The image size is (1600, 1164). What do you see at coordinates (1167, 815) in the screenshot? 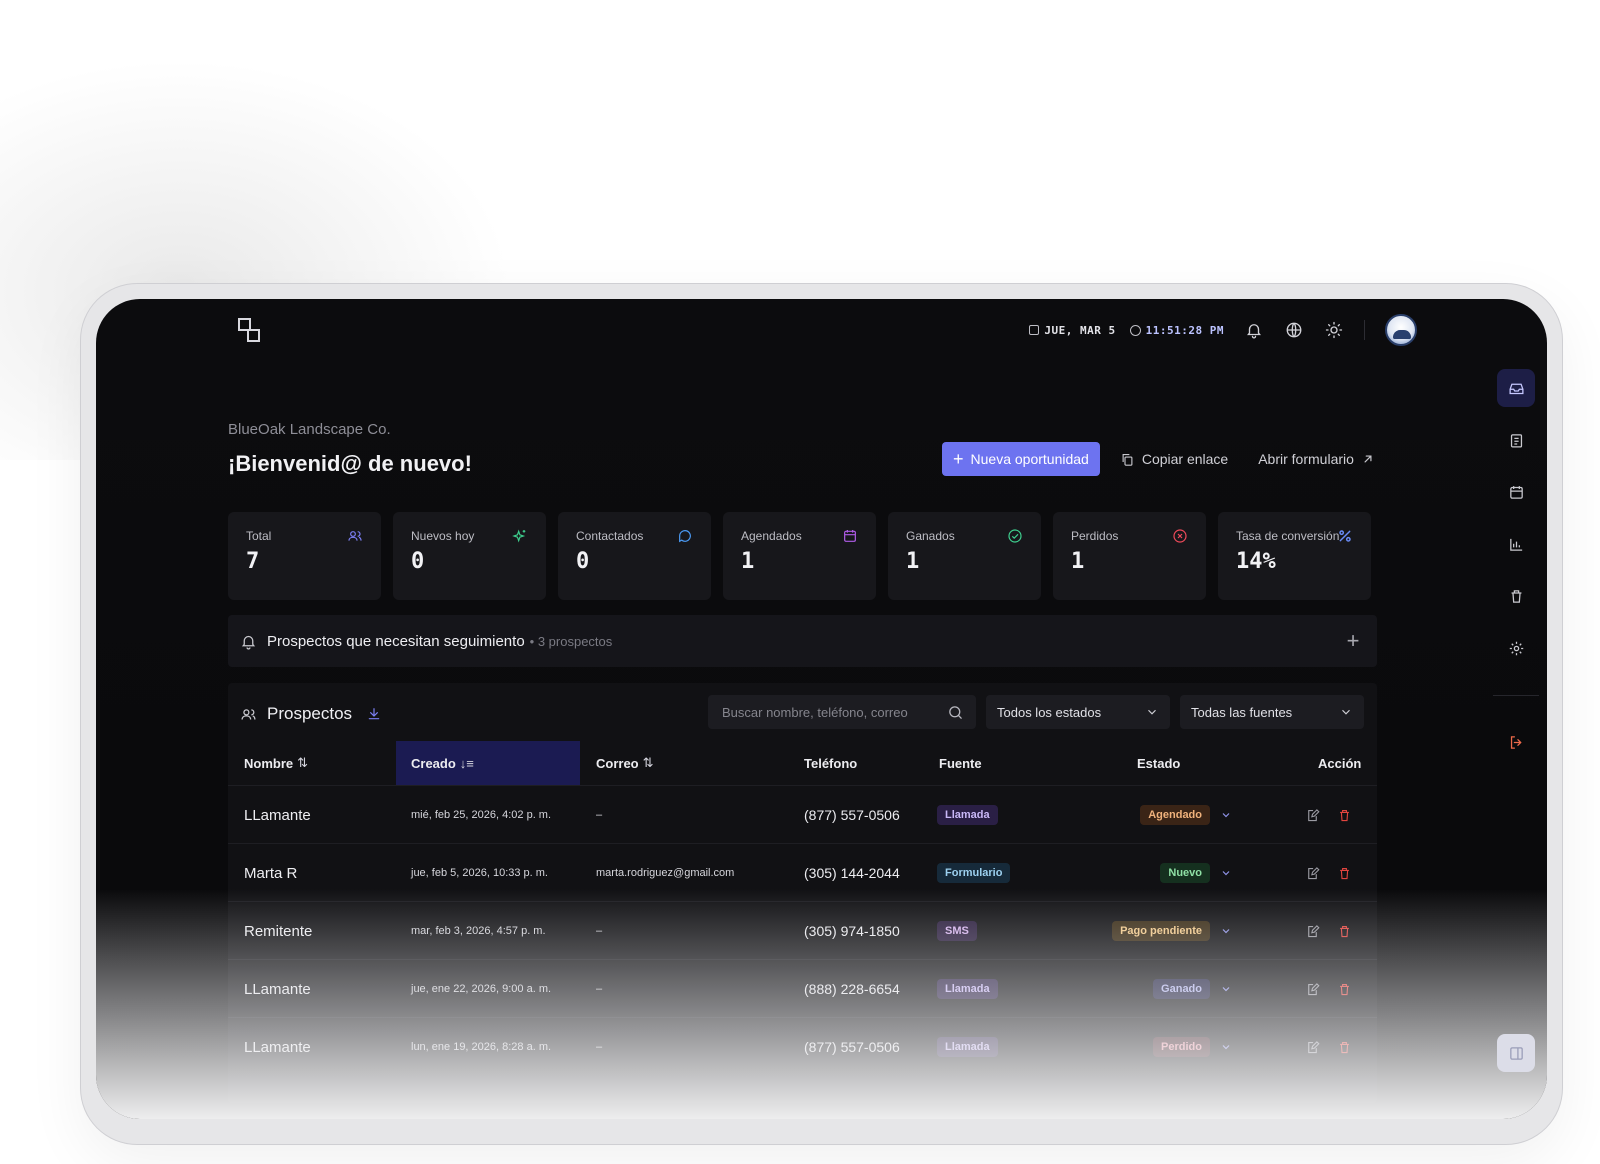
I see `status-dropdown: Agendado` at bounding box center [1167, 815].